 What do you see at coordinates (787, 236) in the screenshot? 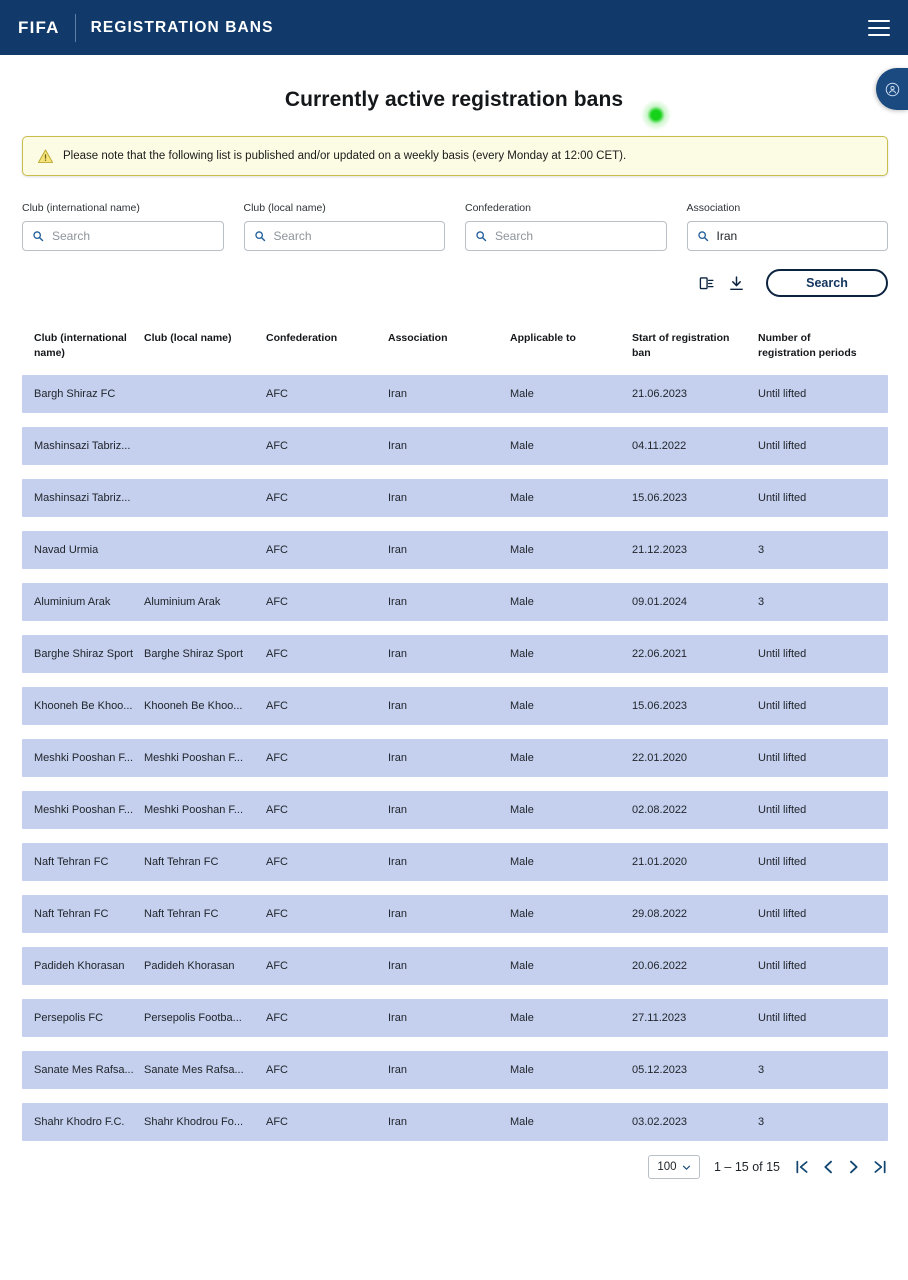
I see `search-input-association: Iran` at bounding box center [787, 236].